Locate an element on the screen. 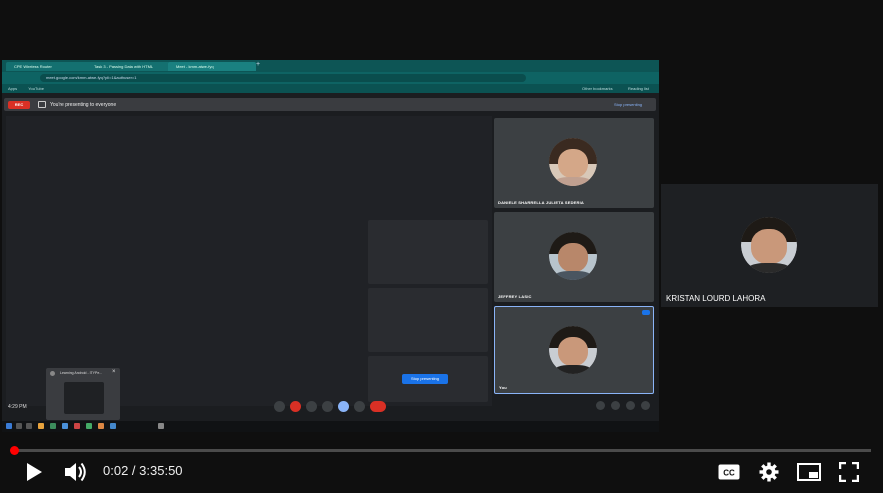 This screenshot has height=493, width=883. participant-tile: DANIELE SHARRELLA JULIETA SEDERIA is located at coordinates (574, 163).